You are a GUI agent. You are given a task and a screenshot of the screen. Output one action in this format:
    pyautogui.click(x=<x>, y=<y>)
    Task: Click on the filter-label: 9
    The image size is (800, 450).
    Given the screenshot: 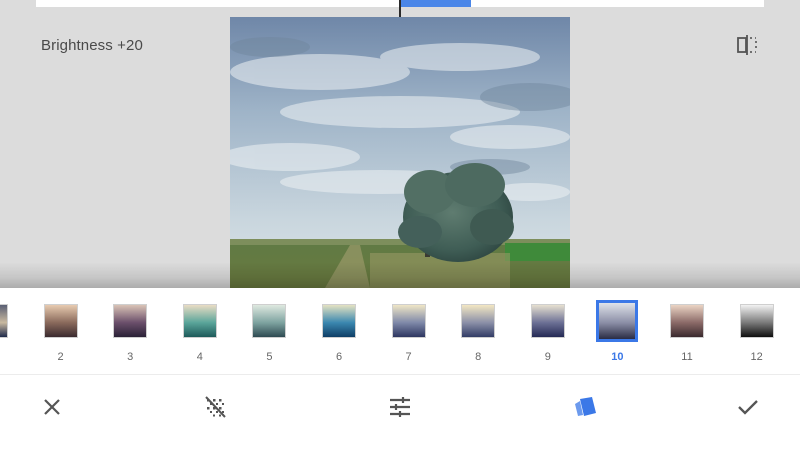 What is the action you would take?
    pyautogui.click(x=547, y=357)
    